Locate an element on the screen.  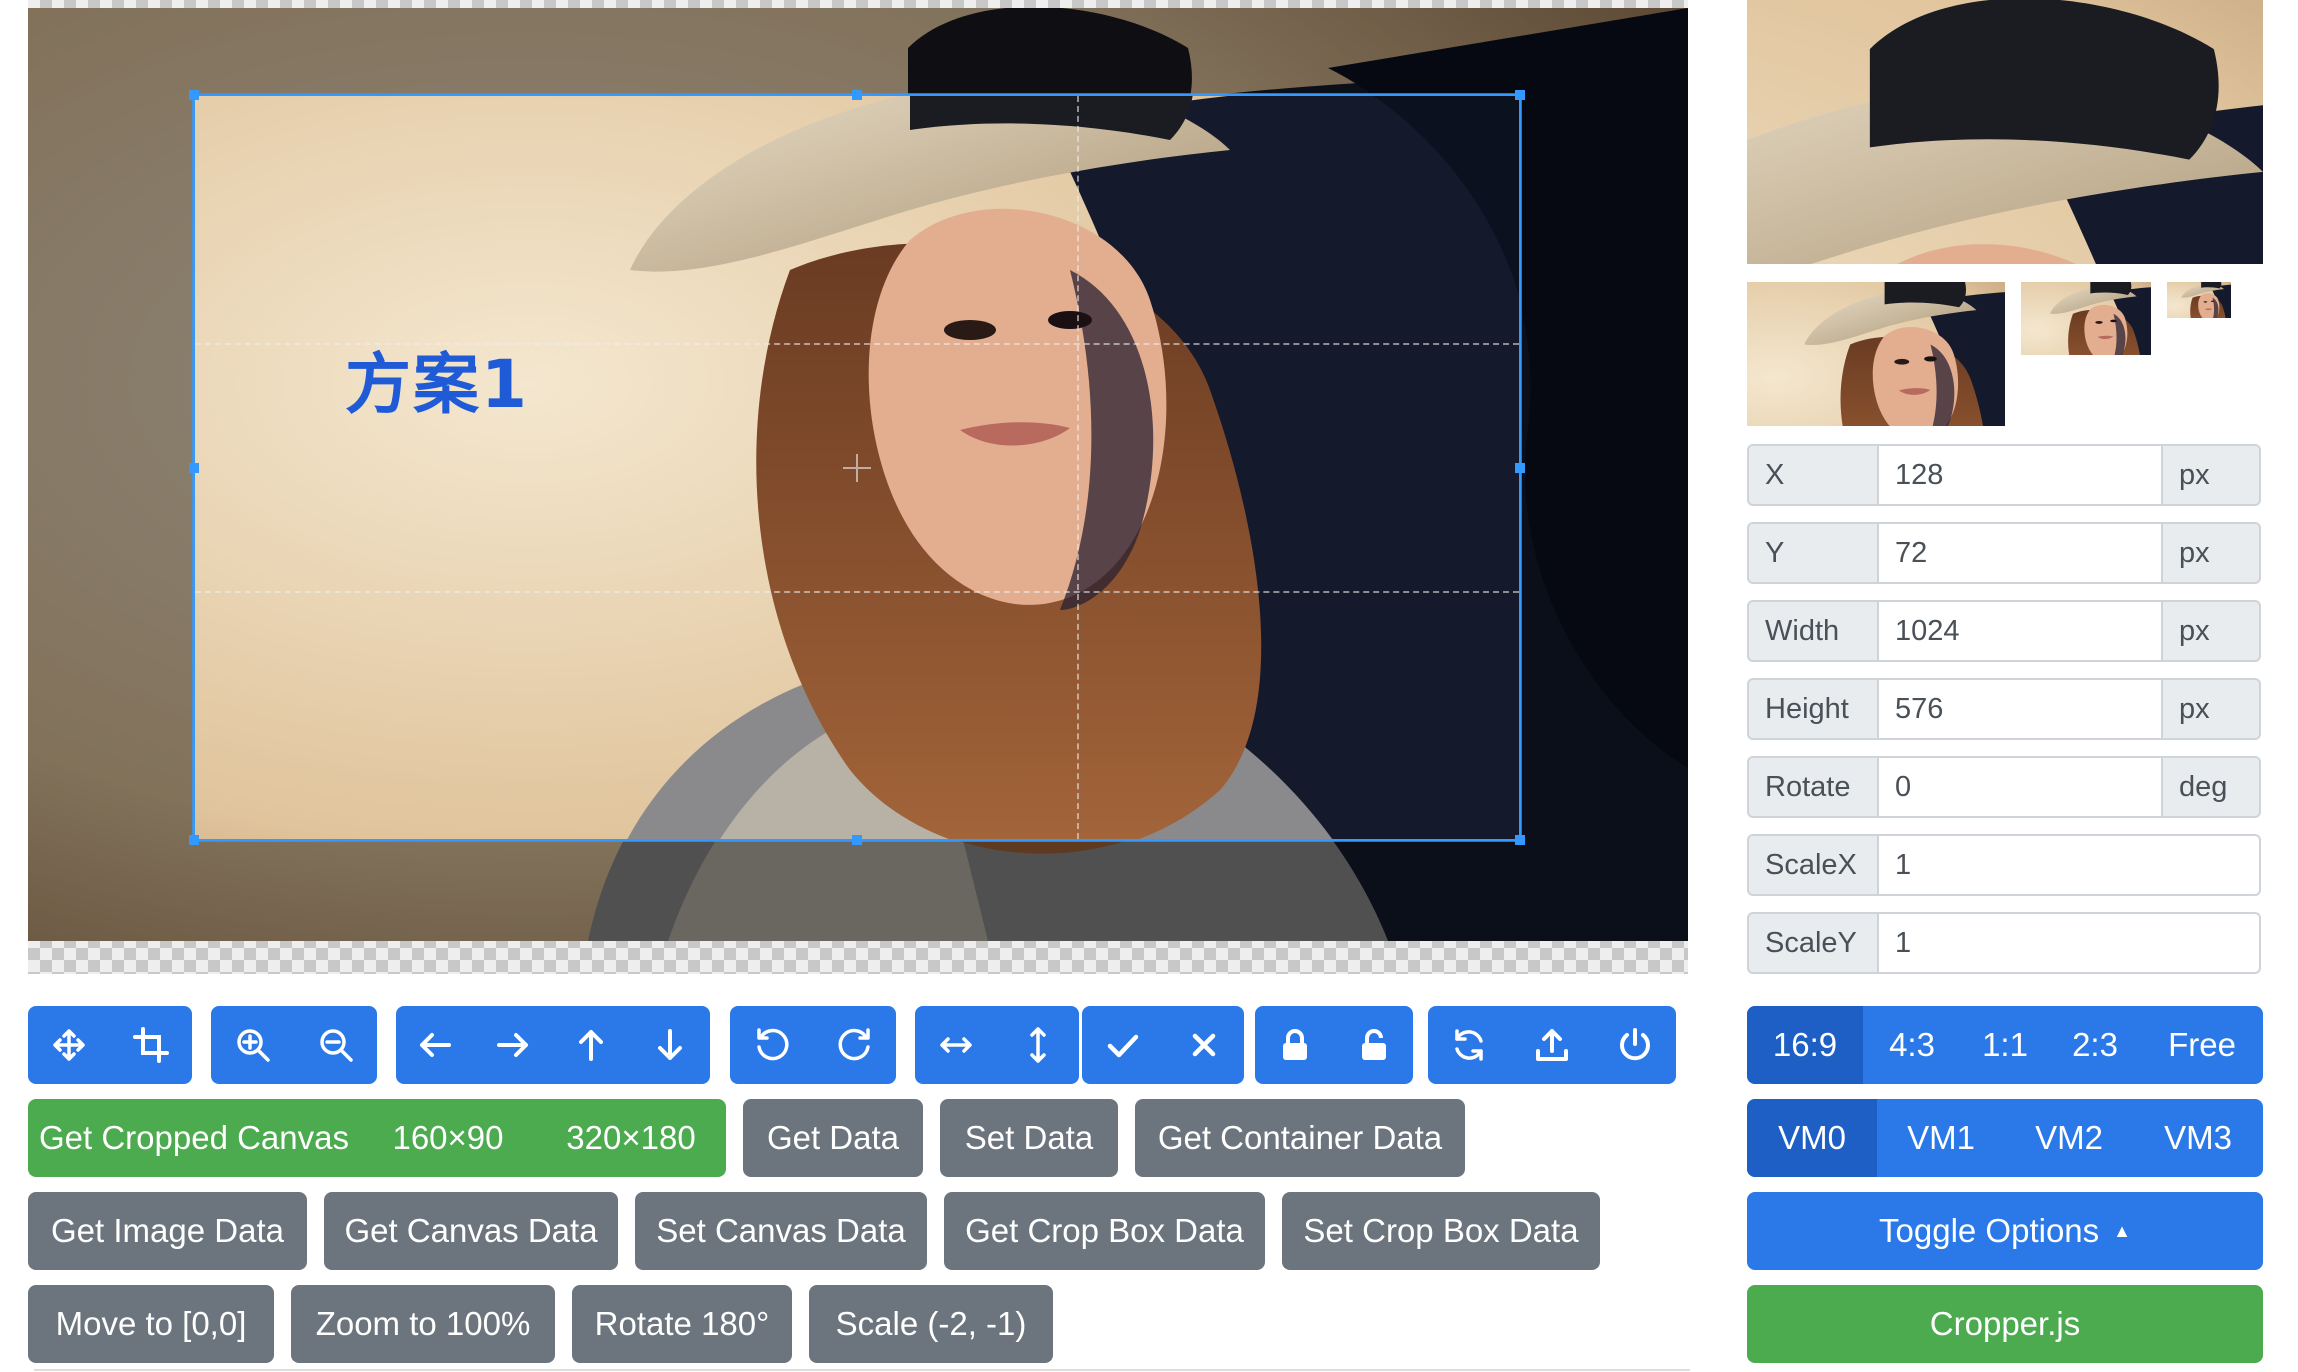
reset-button is located at coordinates (1469, 1045).